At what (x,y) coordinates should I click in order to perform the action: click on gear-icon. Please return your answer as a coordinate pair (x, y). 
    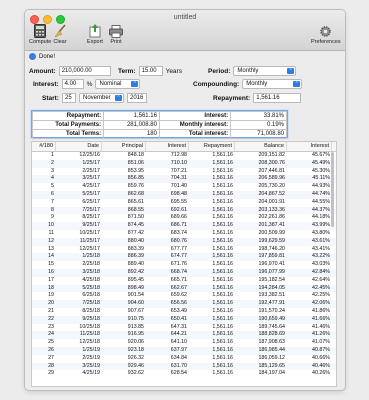
    Looking at the image, I should click on (326, 31).